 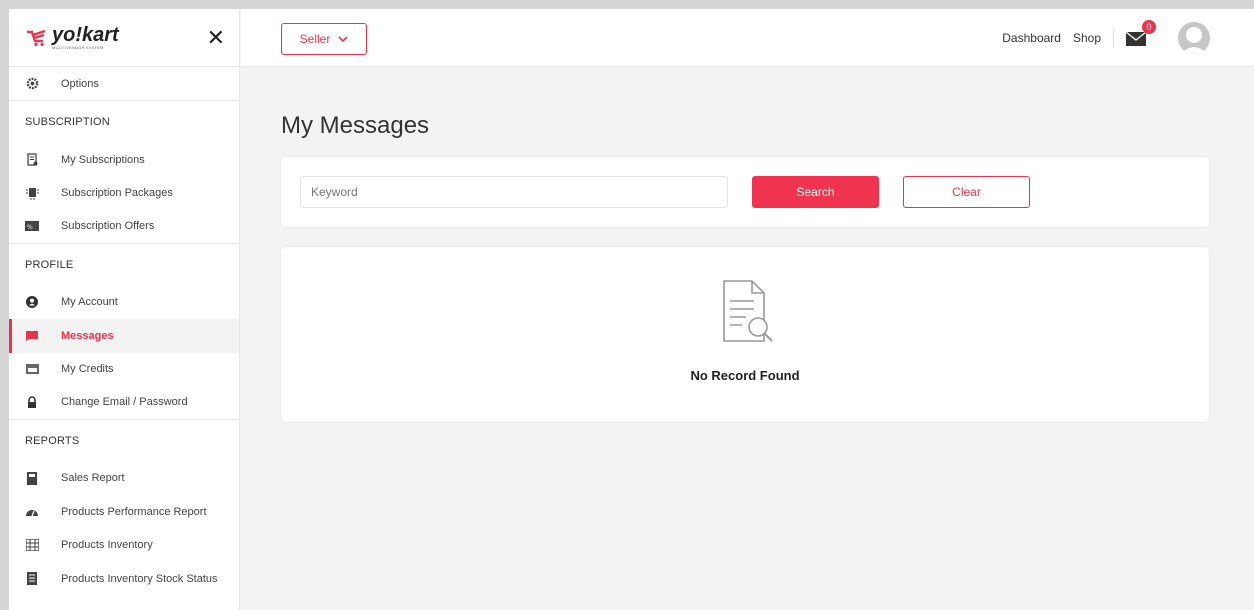 What do you see at coordinates (745, 312) in the screenshot?
I see `document-search-icon` at bounding box center [745, 312].